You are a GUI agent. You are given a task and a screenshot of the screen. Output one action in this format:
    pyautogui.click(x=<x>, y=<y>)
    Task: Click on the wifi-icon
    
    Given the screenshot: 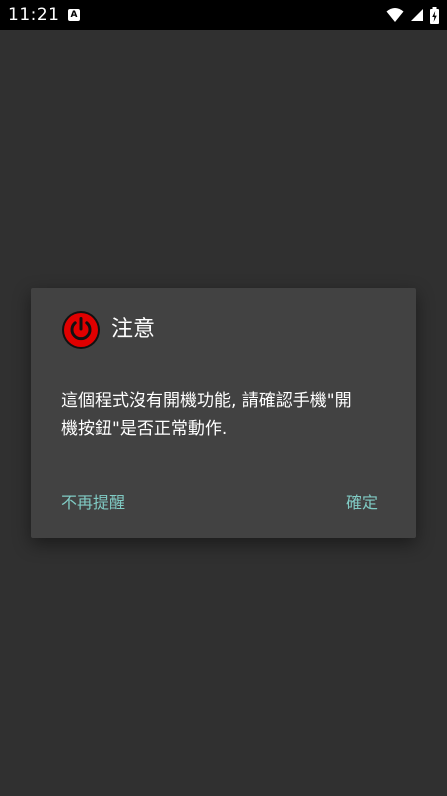 What is the action you would take?
    pyautogui.click(x=395, y=15)
    